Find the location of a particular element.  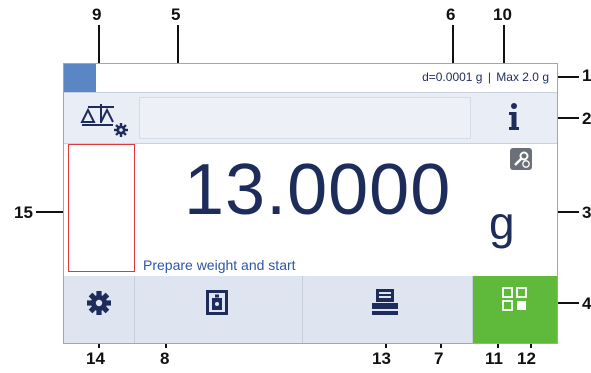

action-bar is located at coordinates (310, 309).